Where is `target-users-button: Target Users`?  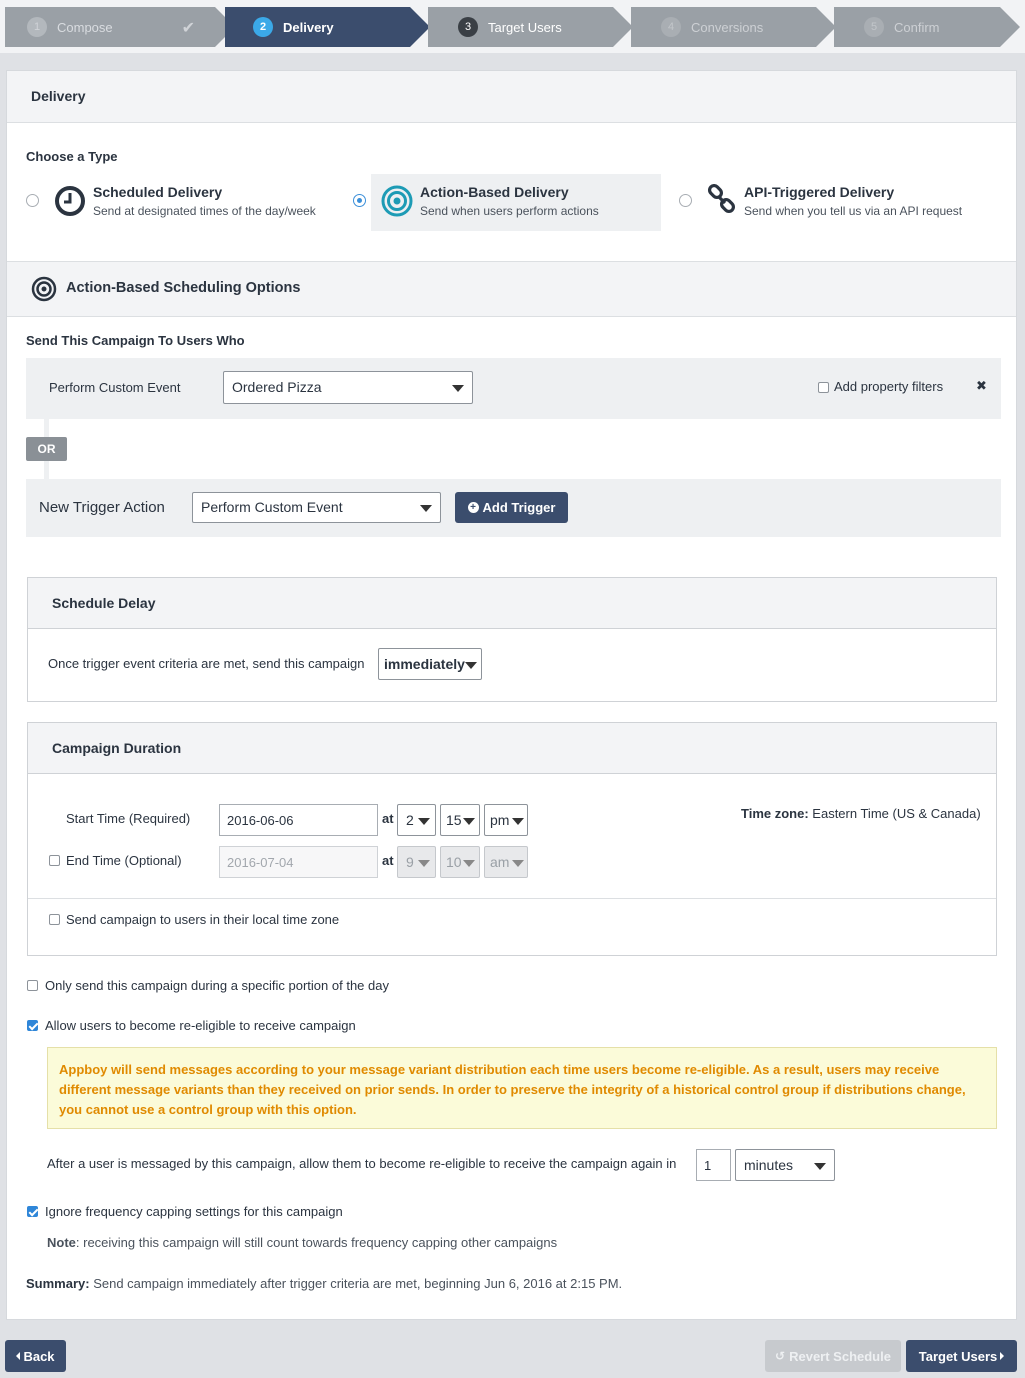
target-users-button: Target Users is located at coordinates (961, 1356).